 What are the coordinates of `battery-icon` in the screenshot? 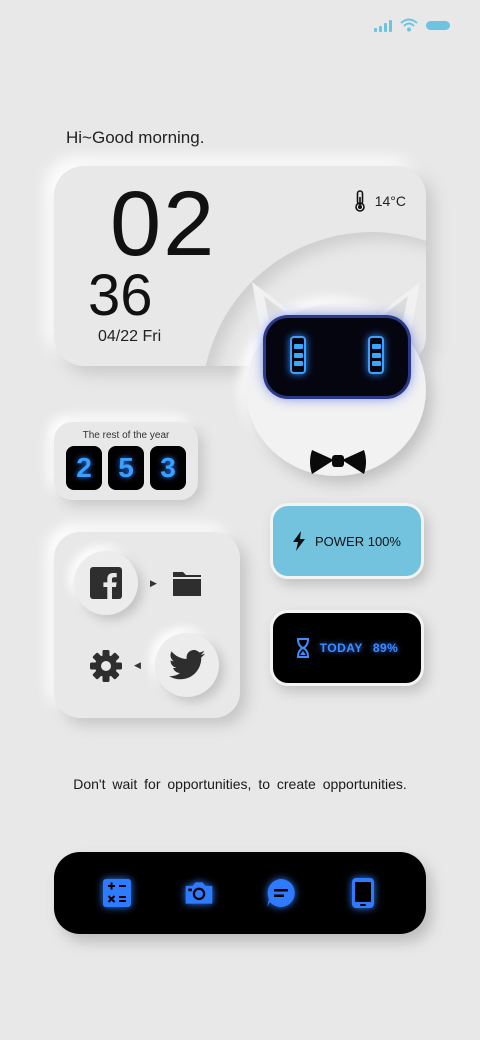 It's located at (438, 25).